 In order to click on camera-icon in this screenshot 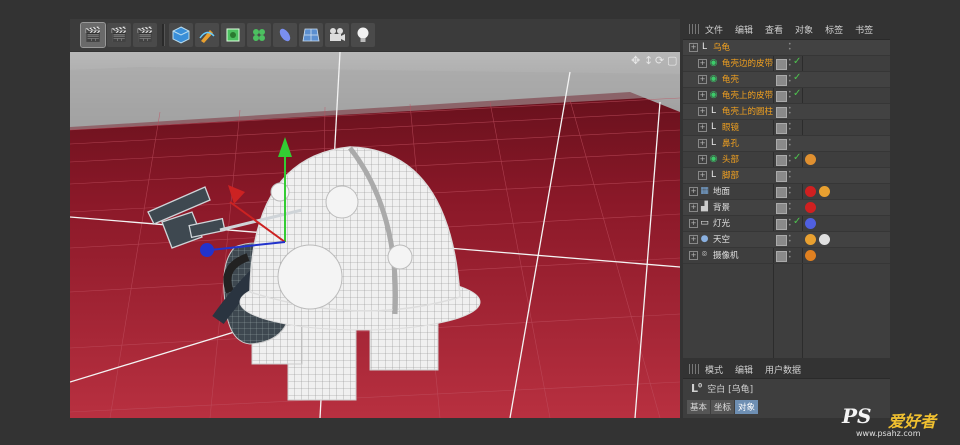, I will do `click(337, 35)`.